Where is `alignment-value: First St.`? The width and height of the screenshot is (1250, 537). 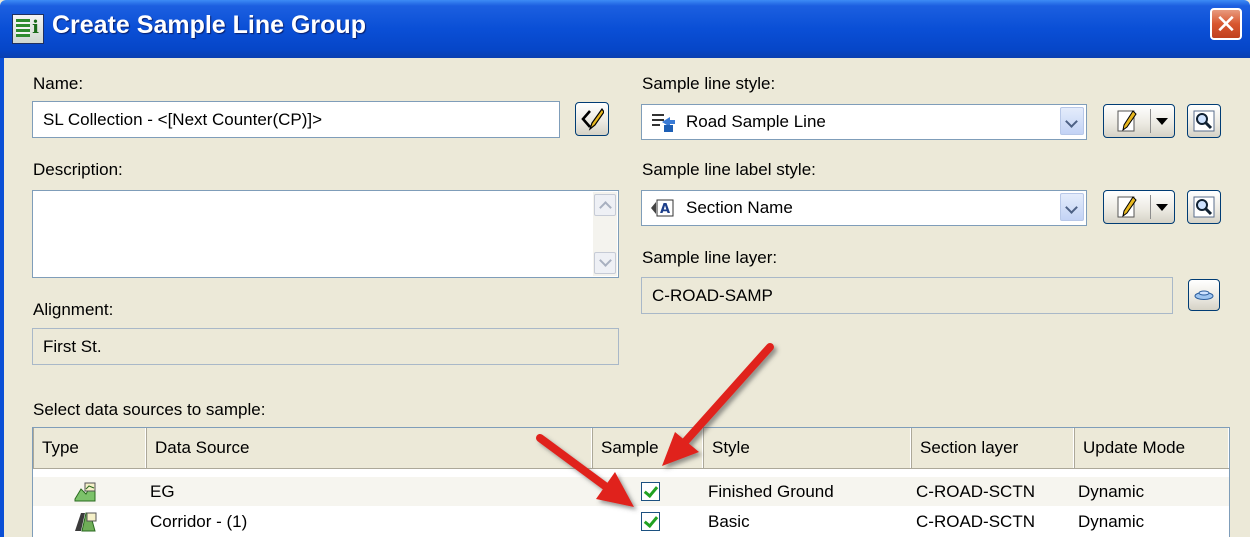 alignment-value: First St. is located at coordinates (72, 346).